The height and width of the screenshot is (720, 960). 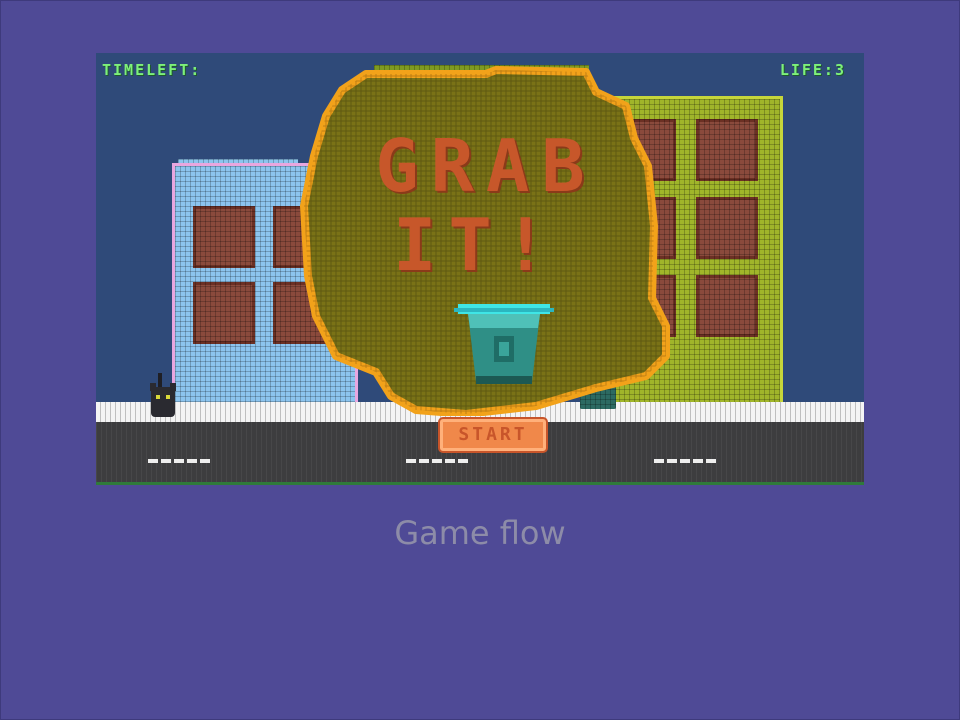 What do you see at coordinates (476, 245) in the screenshot?
I see `title-it: IT!` at bounding box center [476, 245].